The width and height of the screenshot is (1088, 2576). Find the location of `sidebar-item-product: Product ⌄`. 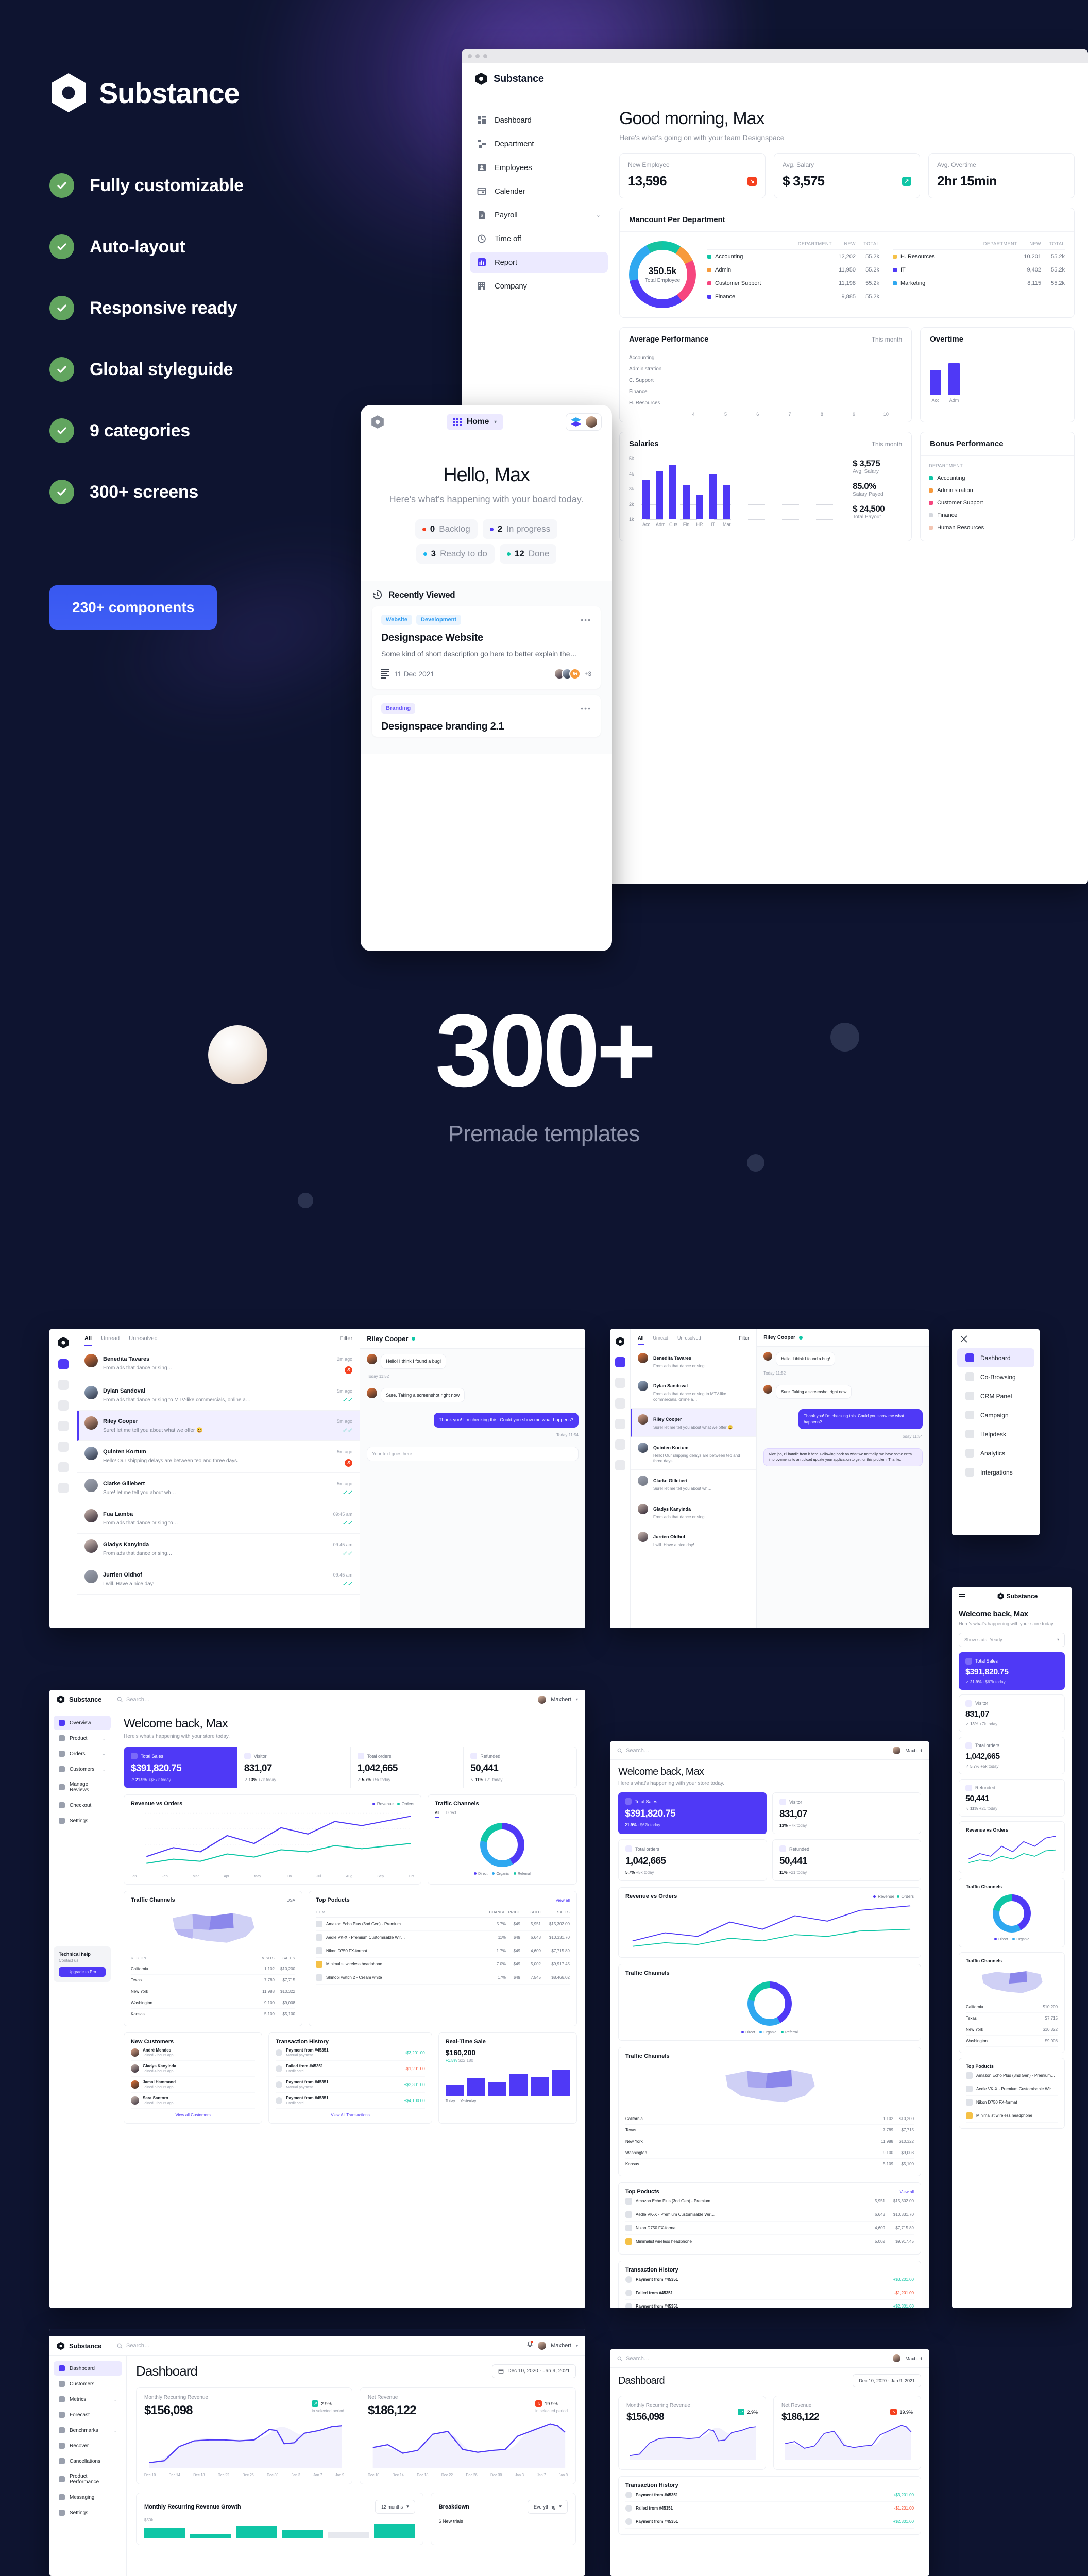

sidebar-item-product: Product ⌄ is located at coordinates (82, 1738).